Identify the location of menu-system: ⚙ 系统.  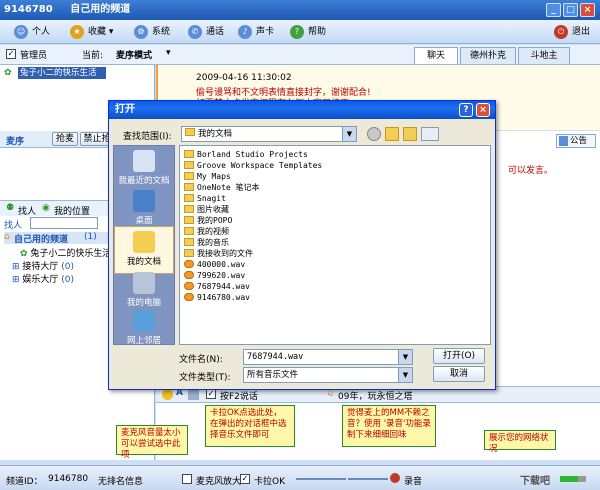
(151, 32).